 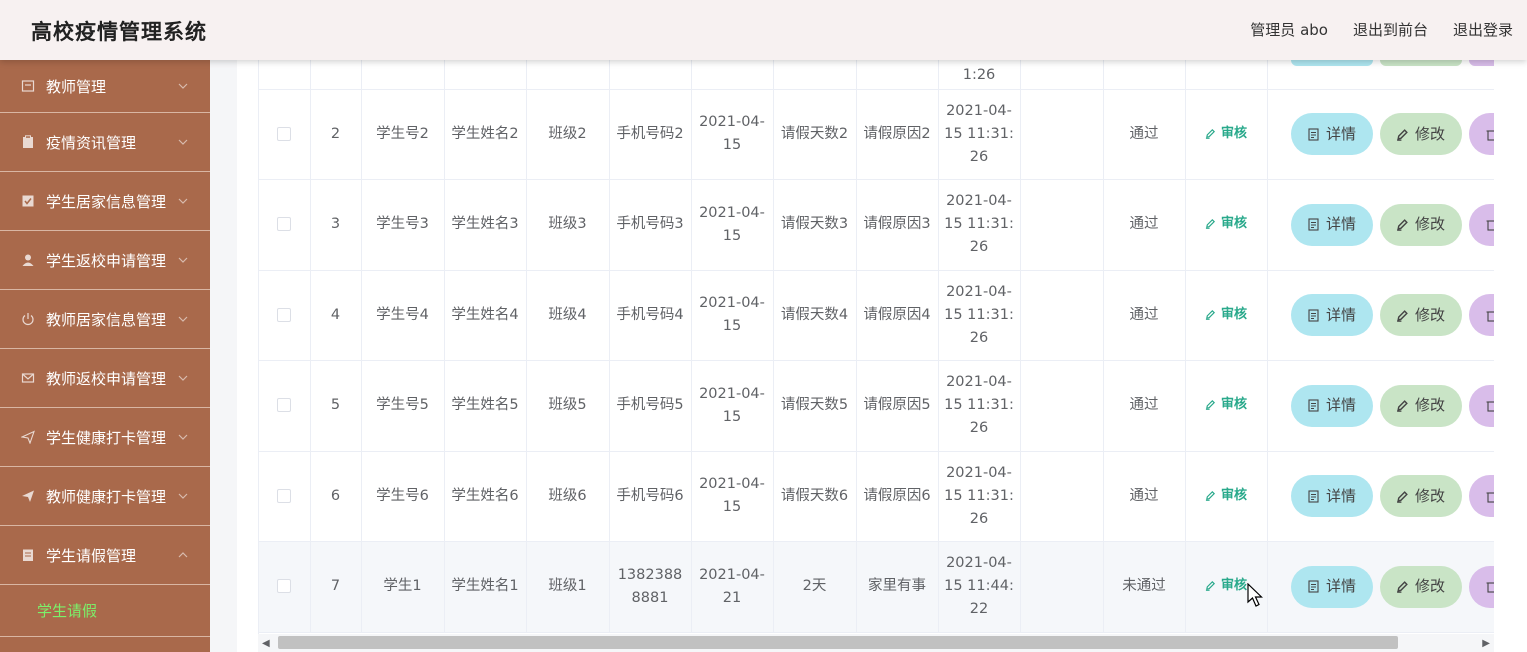 I want to click on top-header: 高校疫情管理系统 管理员 abo 退出到前台 退出登录, so click(x=763, y=30).